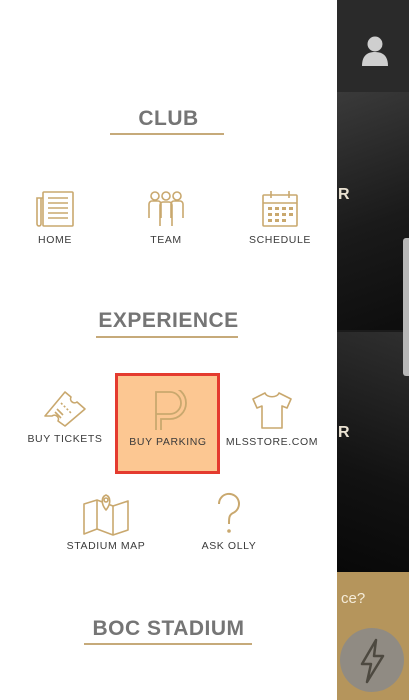 The image size is (409, 700). I want to click on menu-item-label: BUY PARKING, so click(168, 442).